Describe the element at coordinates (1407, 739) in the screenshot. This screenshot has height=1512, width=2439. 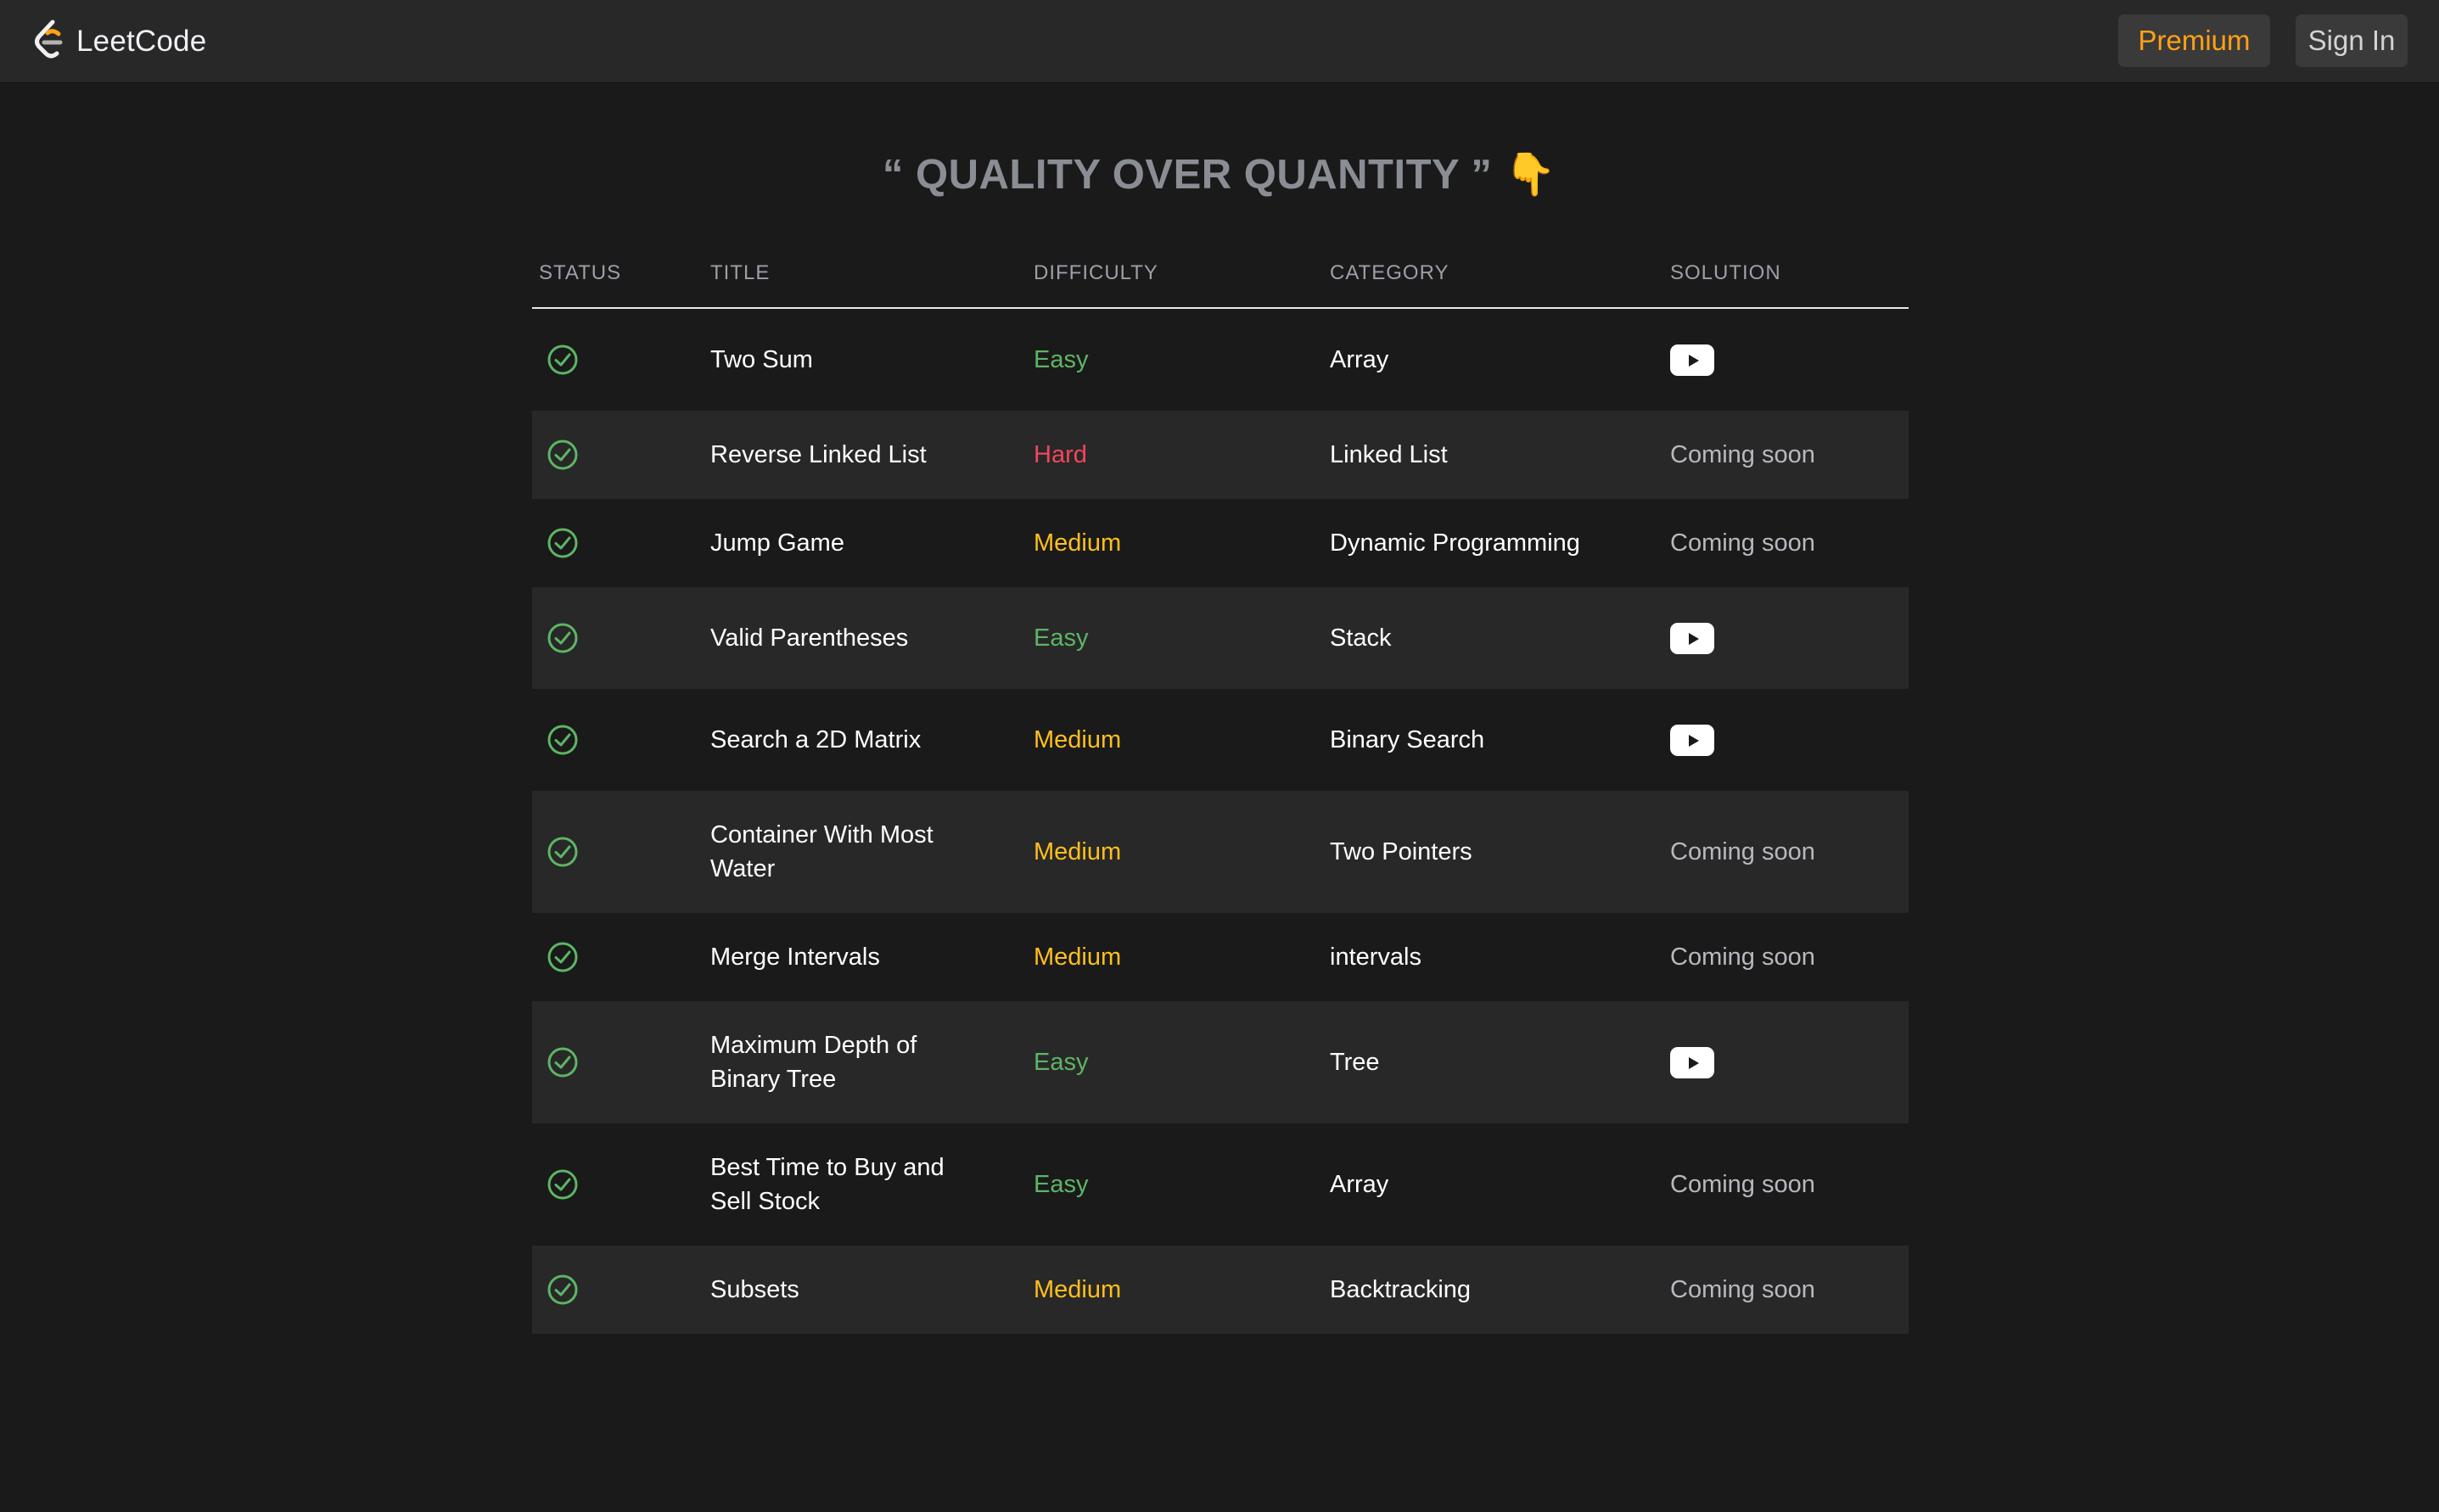
I see `category-label: Binary Search` at that location.